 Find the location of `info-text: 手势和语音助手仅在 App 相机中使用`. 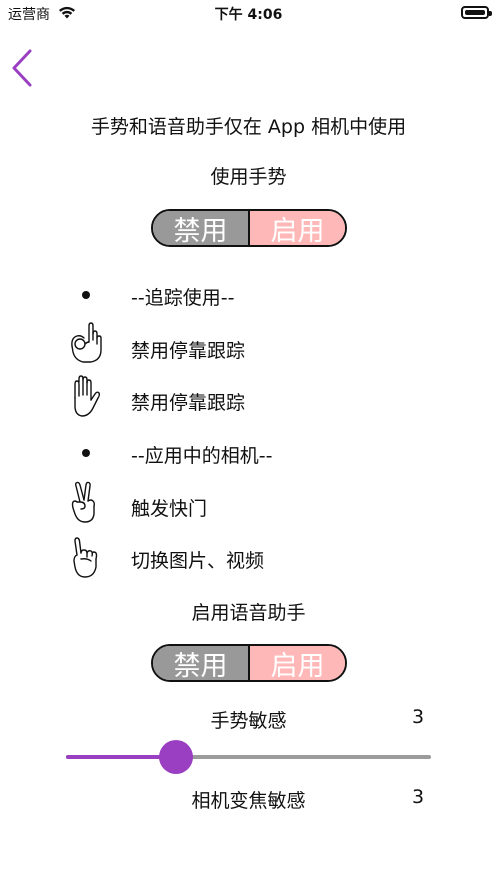

info-text: 手势和语音助手仅在 App 相机中使用 is located at coordinates (248, 127).